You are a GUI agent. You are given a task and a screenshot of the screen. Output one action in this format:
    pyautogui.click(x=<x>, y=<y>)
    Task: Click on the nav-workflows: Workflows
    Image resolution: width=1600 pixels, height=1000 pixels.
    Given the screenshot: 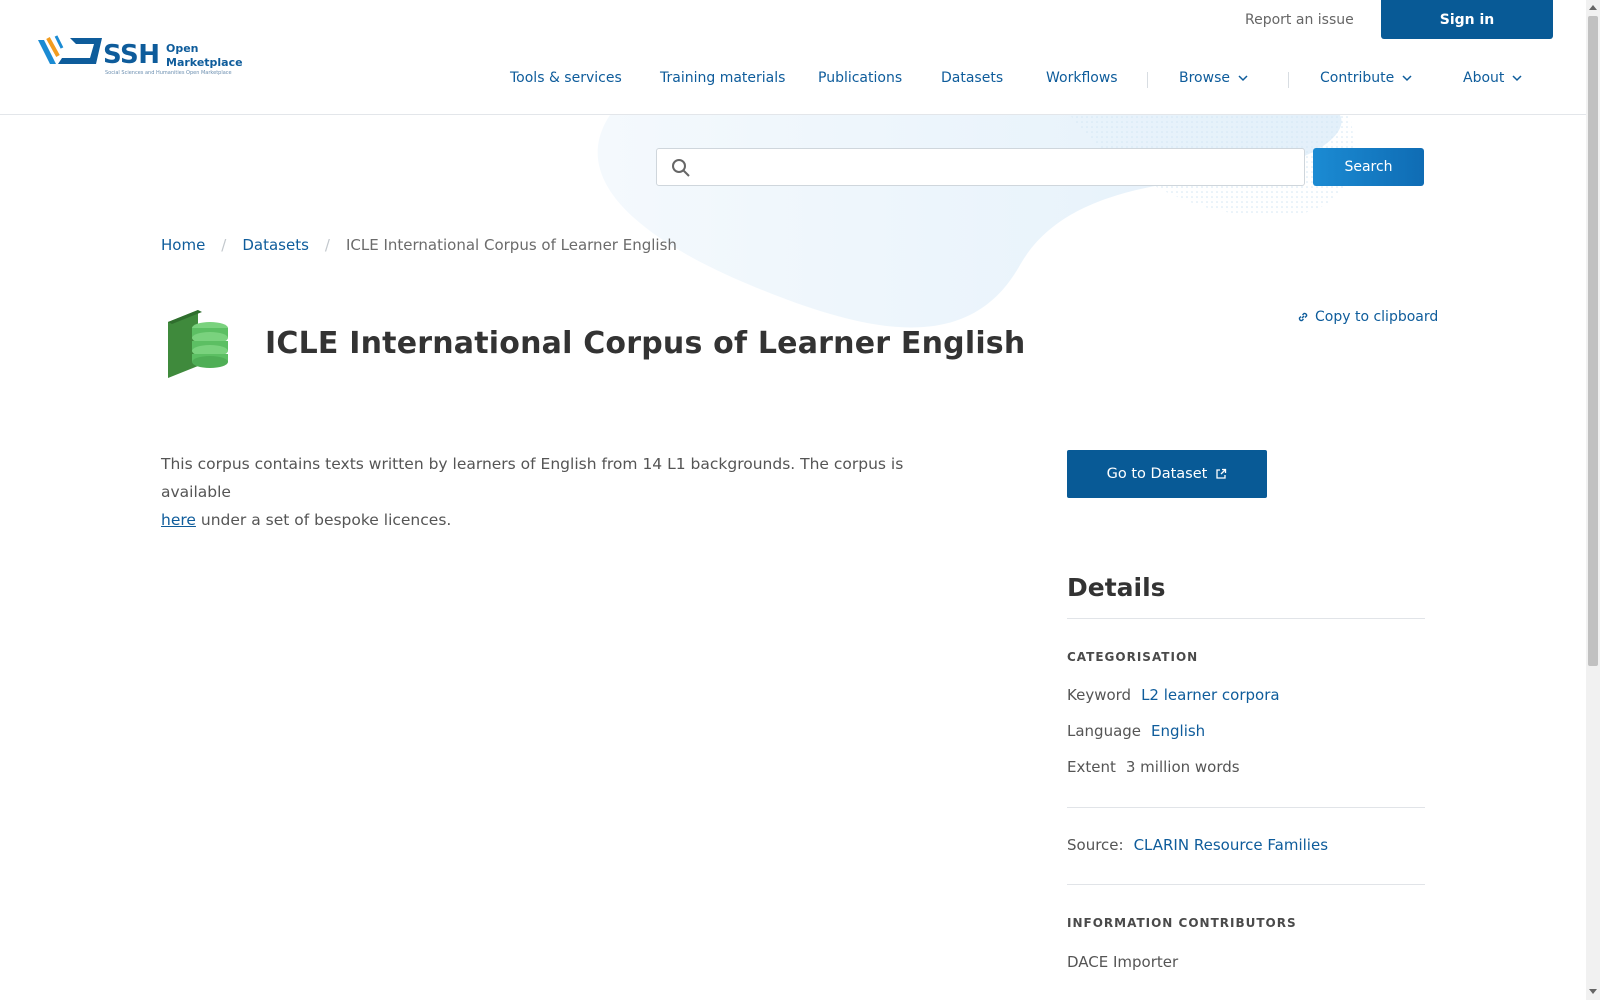 What is the action you would take?
    pyautogui.click(x=1082, y=78)
    